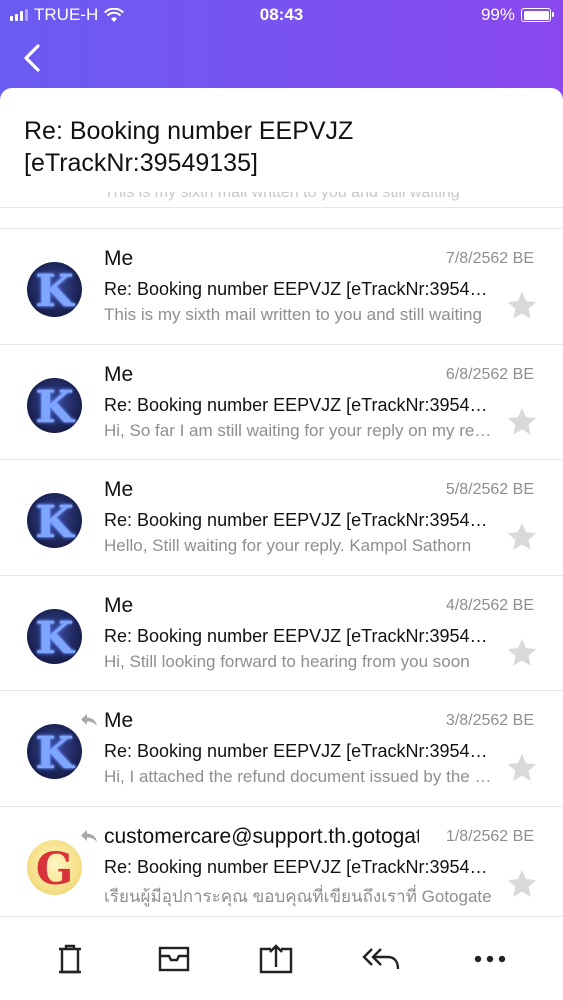 The width and height of the screenshot is (563, 1000). I want to click on archive-icon, so click(174, 959).